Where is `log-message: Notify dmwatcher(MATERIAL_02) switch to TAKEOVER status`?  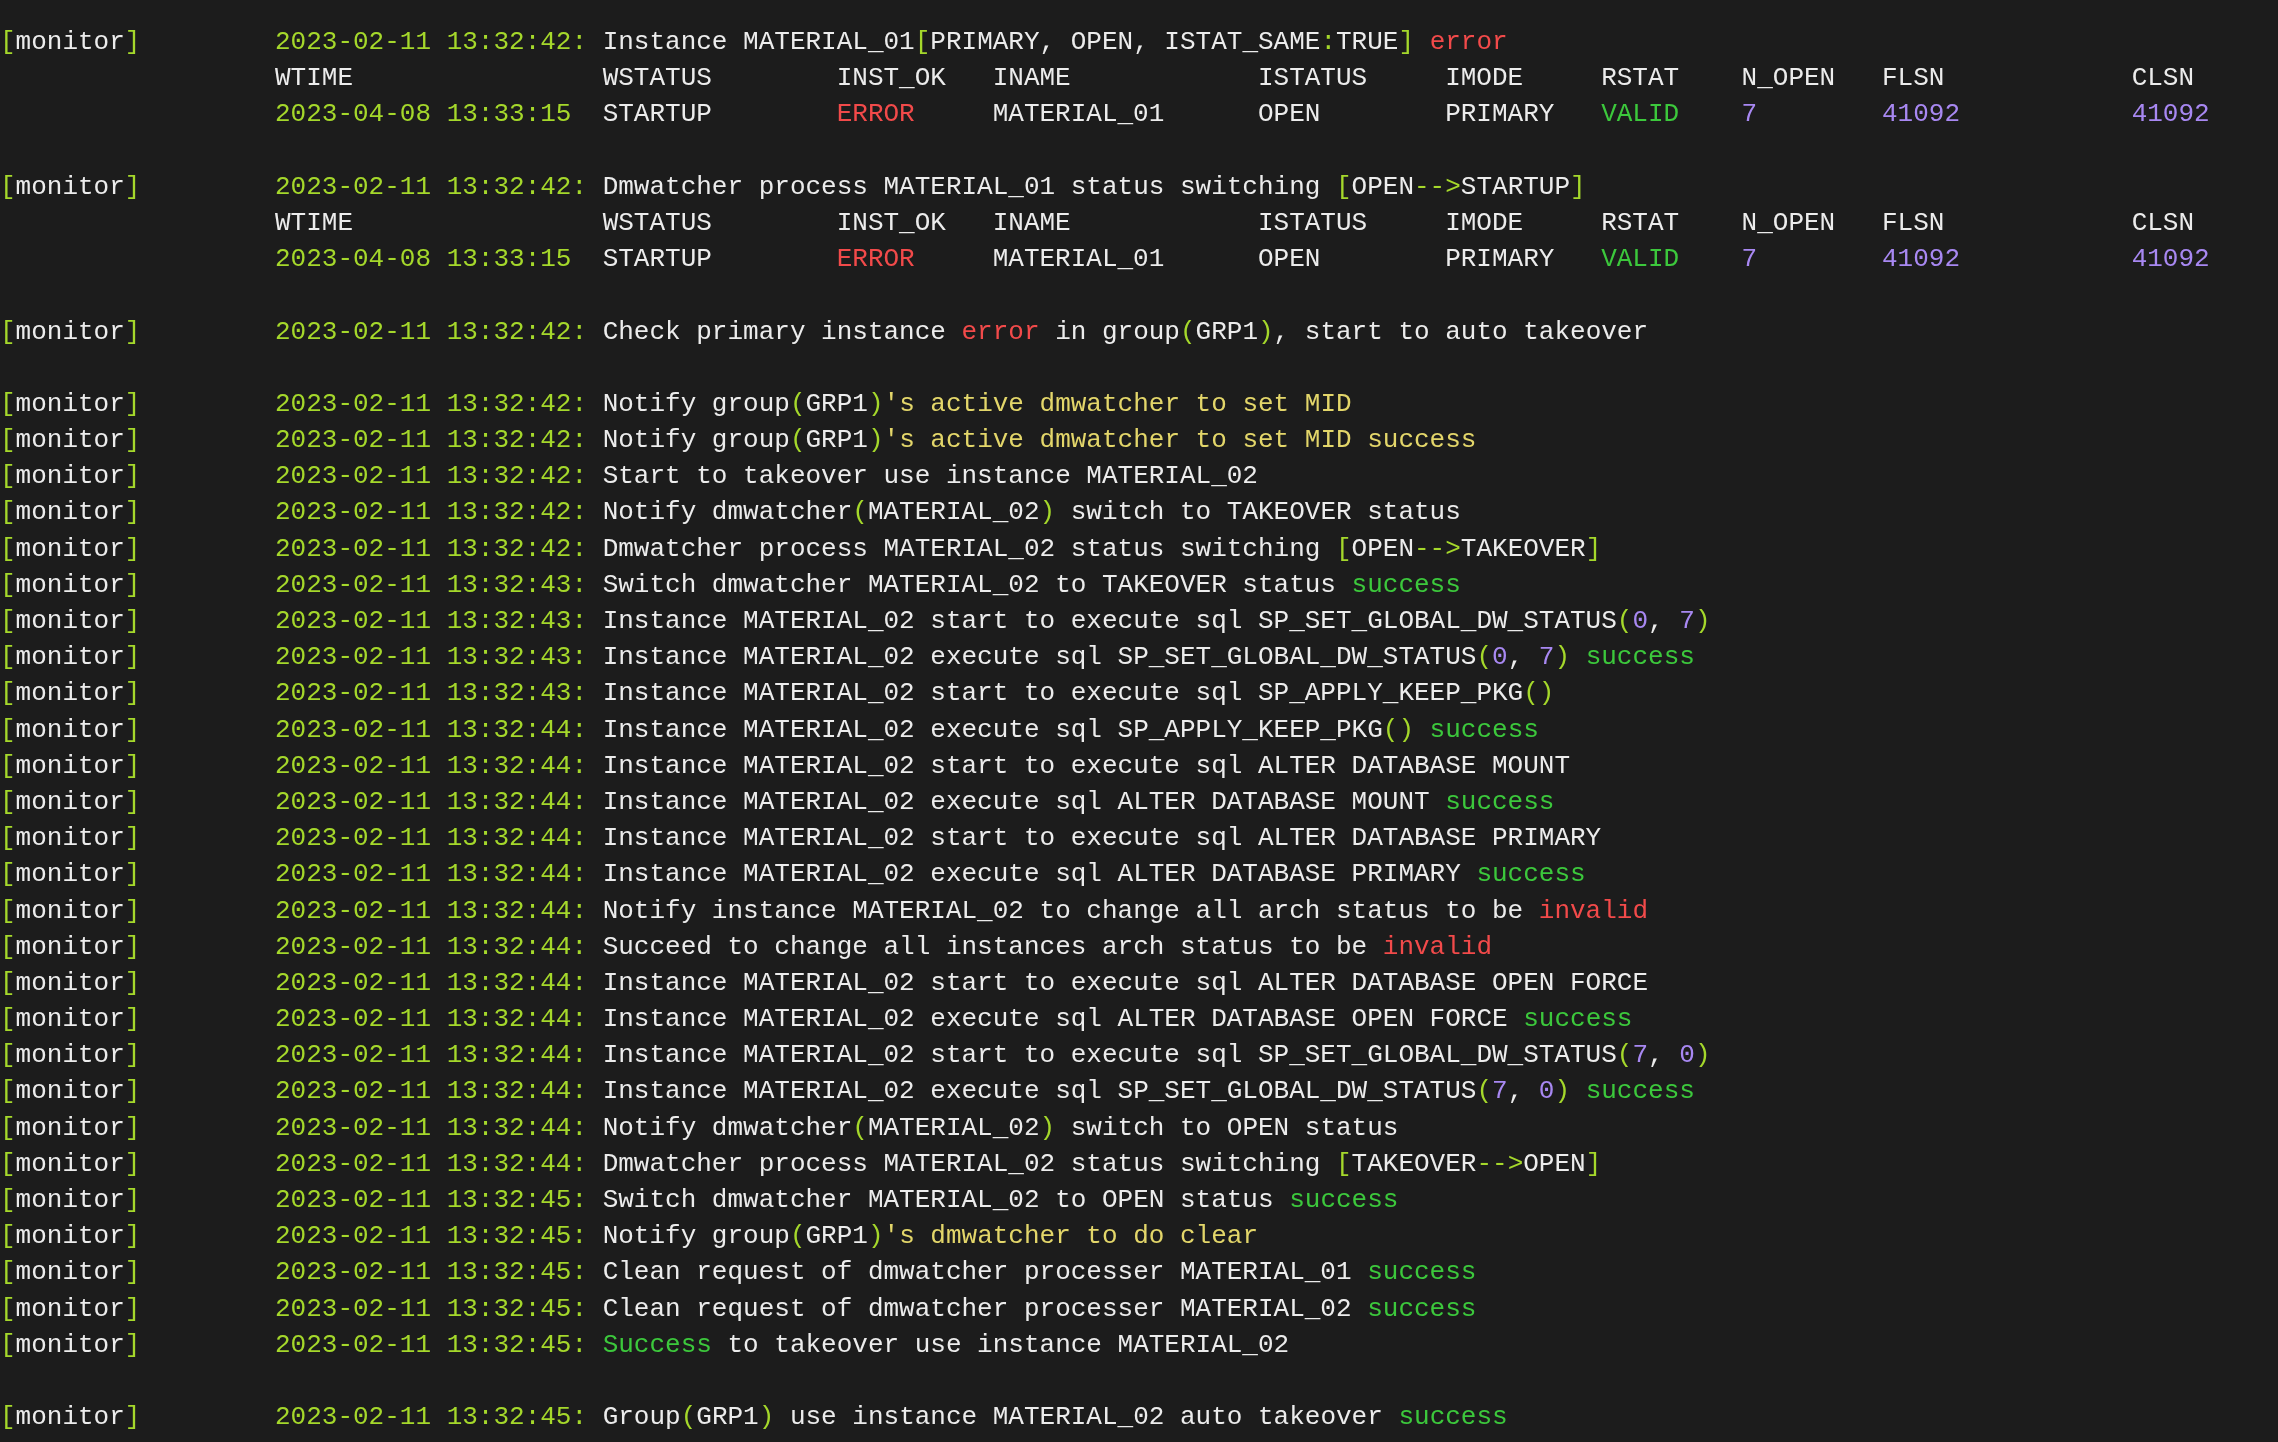
log-message: Notify dmwatcher(MATERIAL_02) switch to TAKEOVER status is located at coordinates (1031, 513).